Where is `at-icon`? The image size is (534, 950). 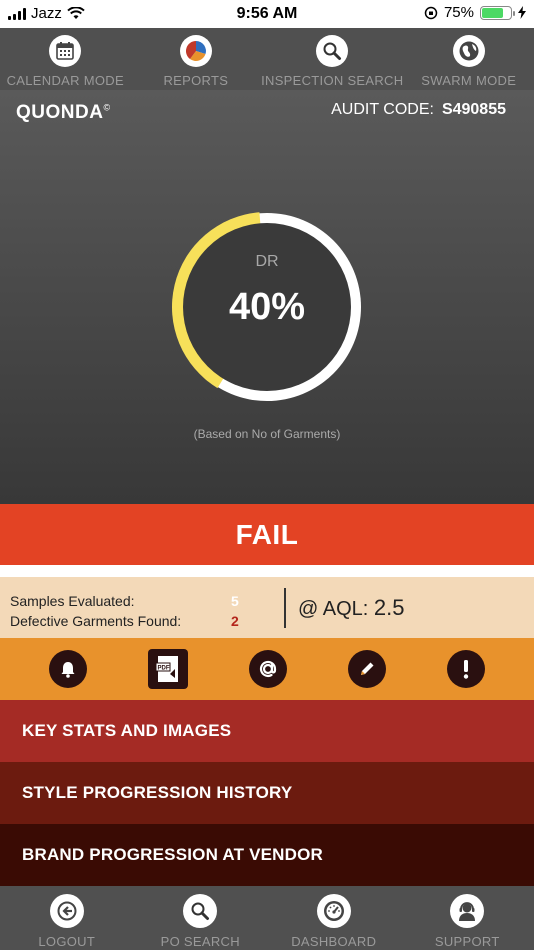
at-icon is located at coordinates (267, 669).